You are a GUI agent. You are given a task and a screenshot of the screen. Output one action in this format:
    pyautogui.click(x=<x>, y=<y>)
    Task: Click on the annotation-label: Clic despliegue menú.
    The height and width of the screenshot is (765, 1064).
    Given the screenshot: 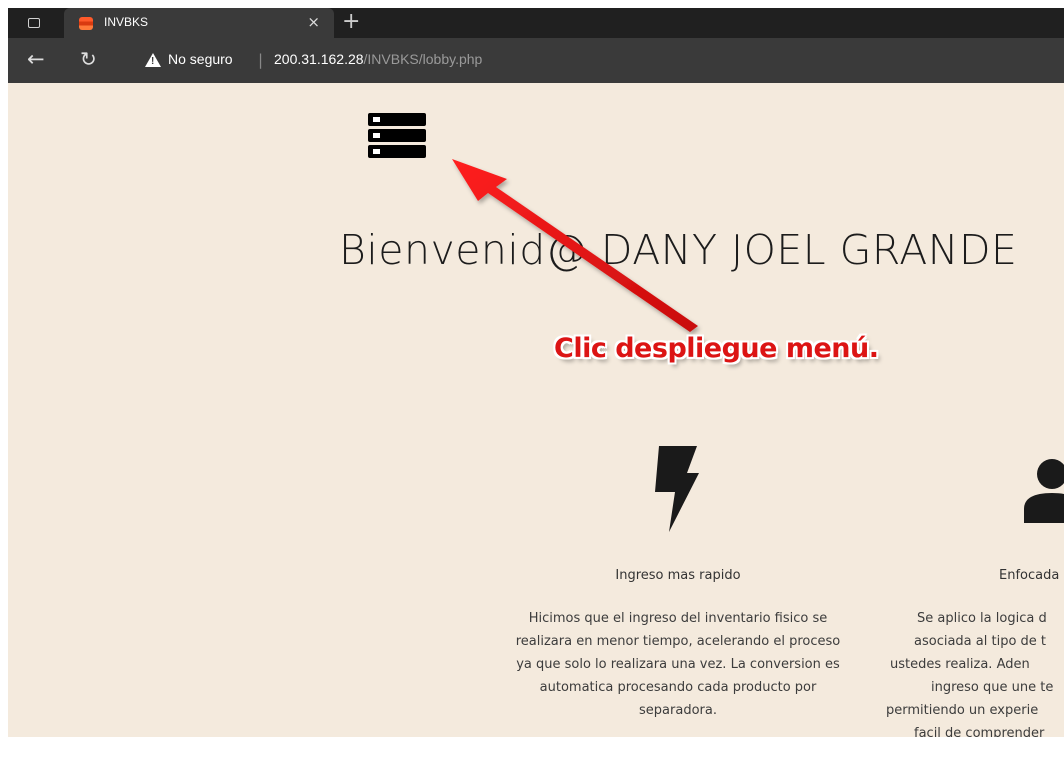 What is the action you would take?
    pyautogui.click(x=716, y=348)
    